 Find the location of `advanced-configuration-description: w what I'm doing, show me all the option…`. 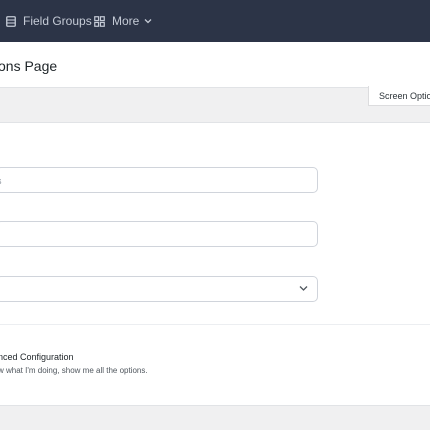

advanced-configuration-description: w what I'm doing, show me all the option… is located at coordinates (74, 370).